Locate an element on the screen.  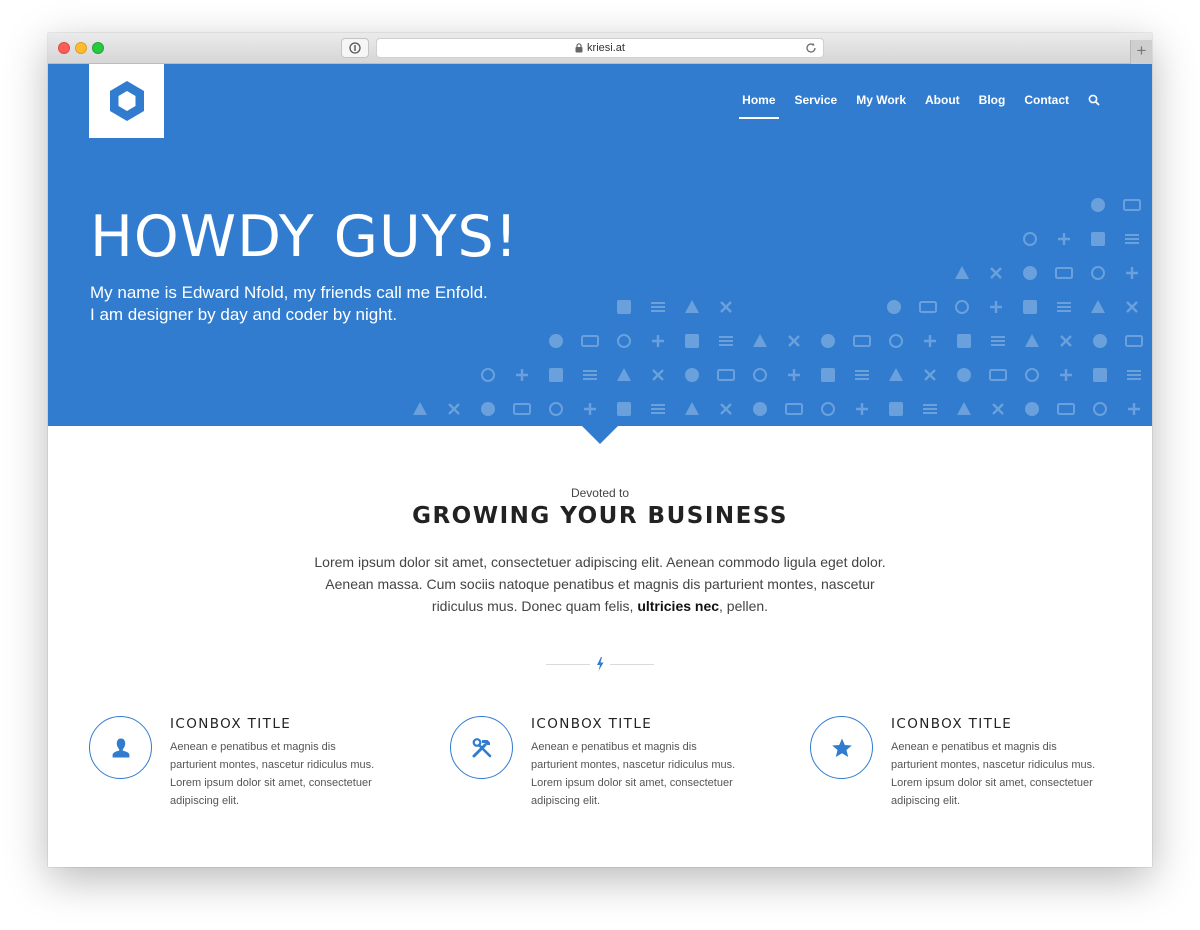
address-bar: kriesi.at is located at coordinates (600, 48).